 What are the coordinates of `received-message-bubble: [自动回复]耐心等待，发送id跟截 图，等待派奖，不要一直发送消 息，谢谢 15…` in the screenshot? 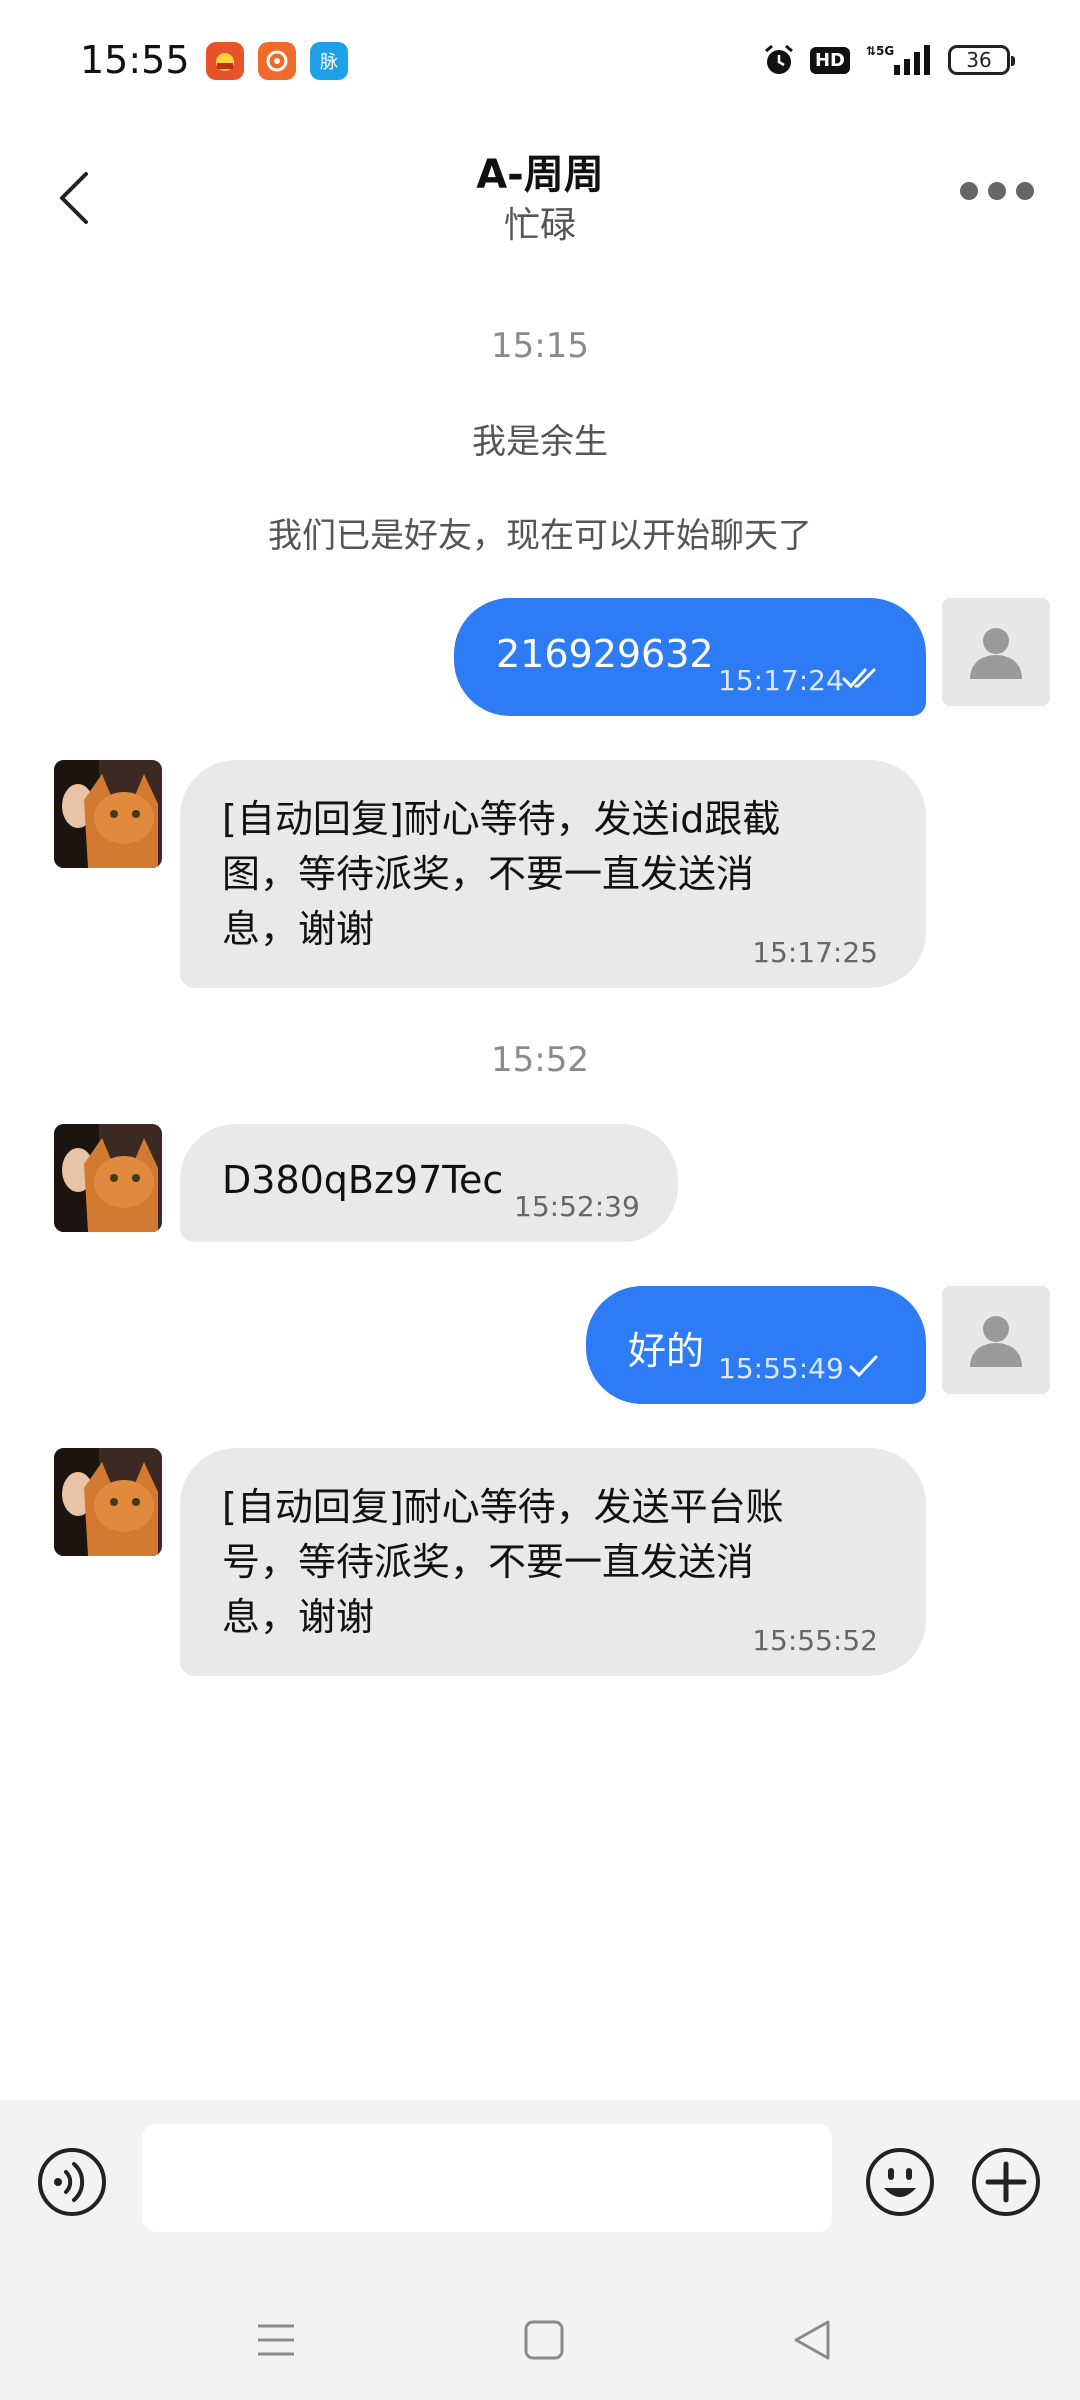 It's located at (553, 874).